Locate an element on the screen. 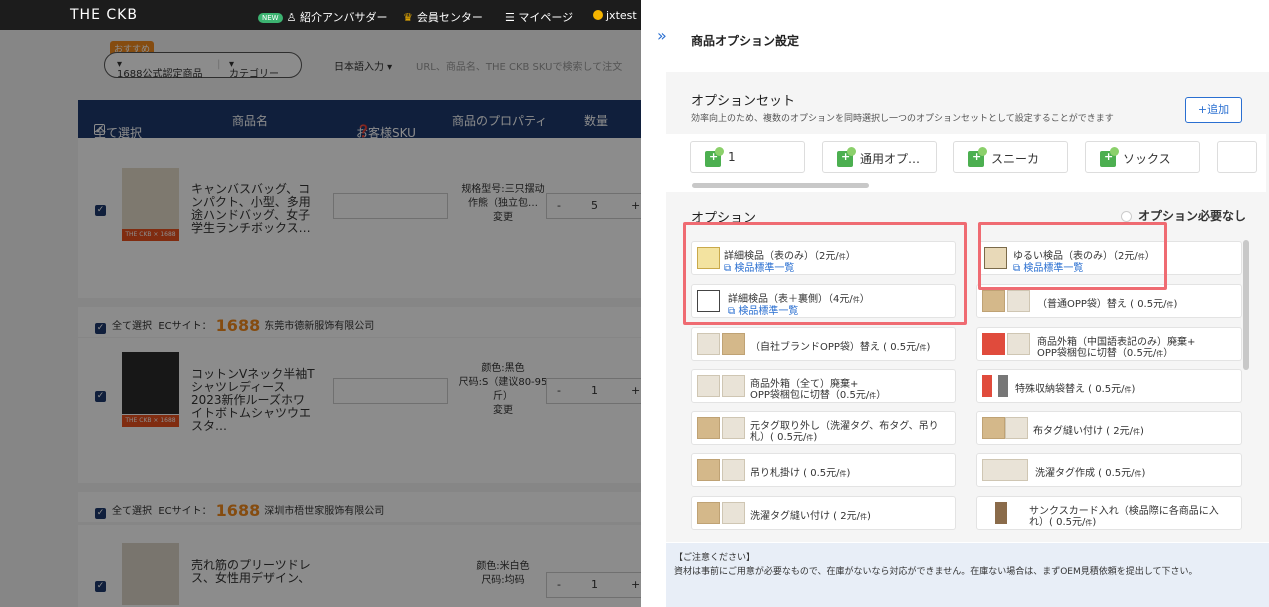 This screenshot has height=607, width=1269. option-text: （普通OPP袋）替え ( 0.5元/件) is located at coordinates (1107, 304).